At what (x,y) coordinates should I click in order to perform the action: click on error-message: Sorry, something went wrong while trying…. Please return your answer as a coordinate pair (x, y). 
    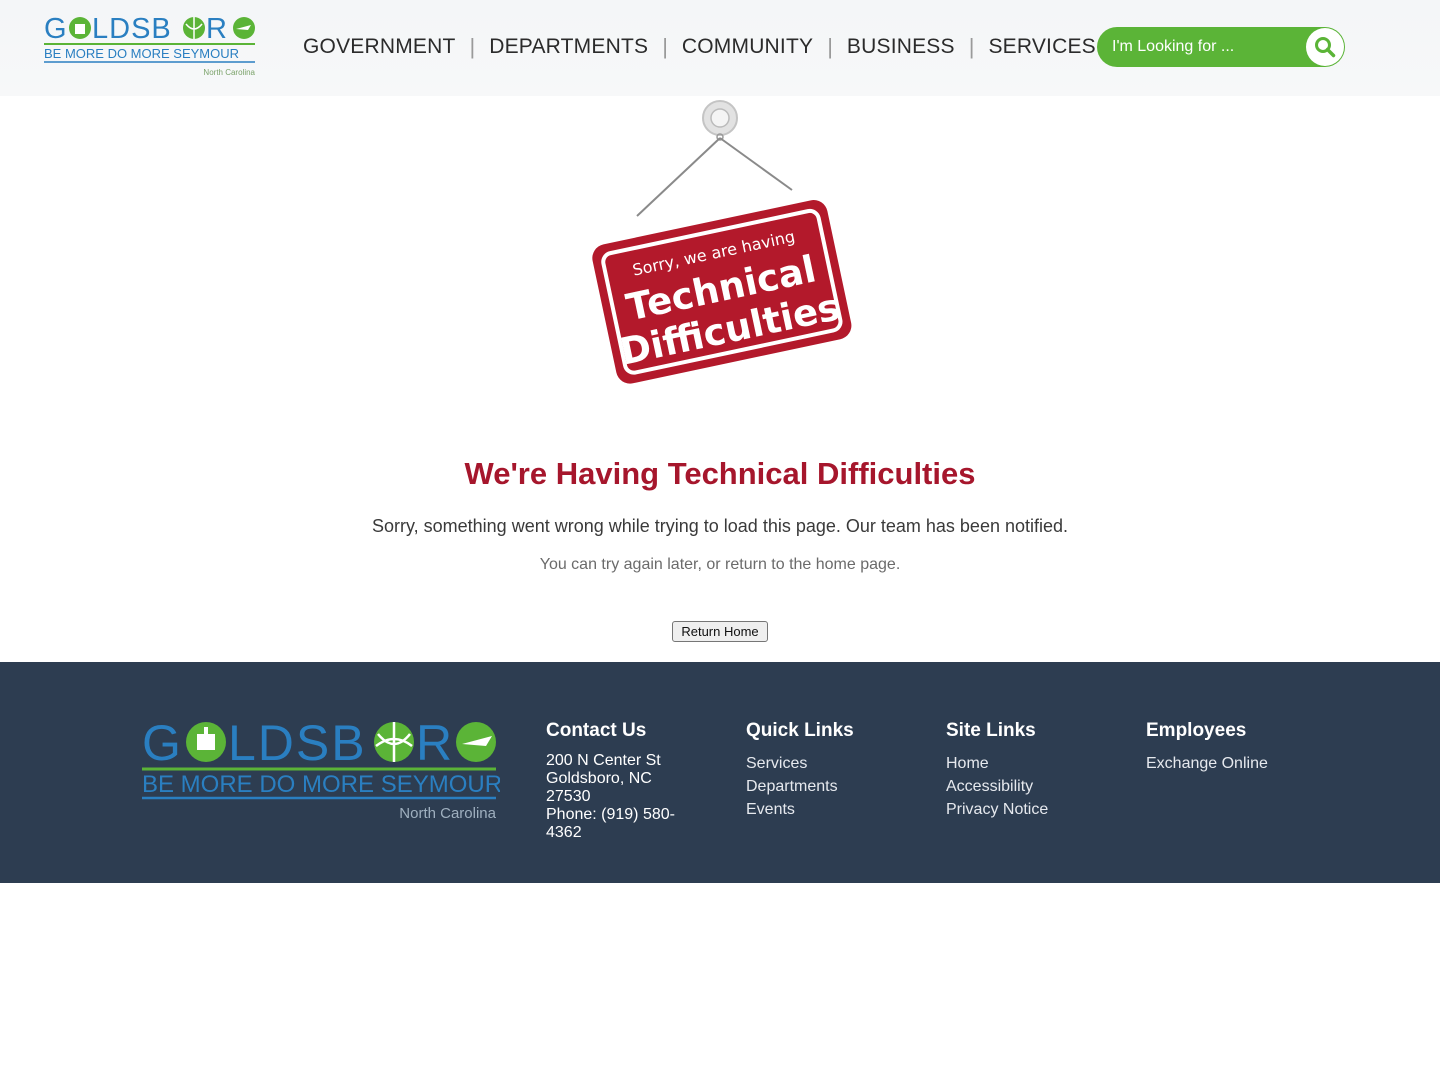
    Looking at the image, I should click on (720, 526).